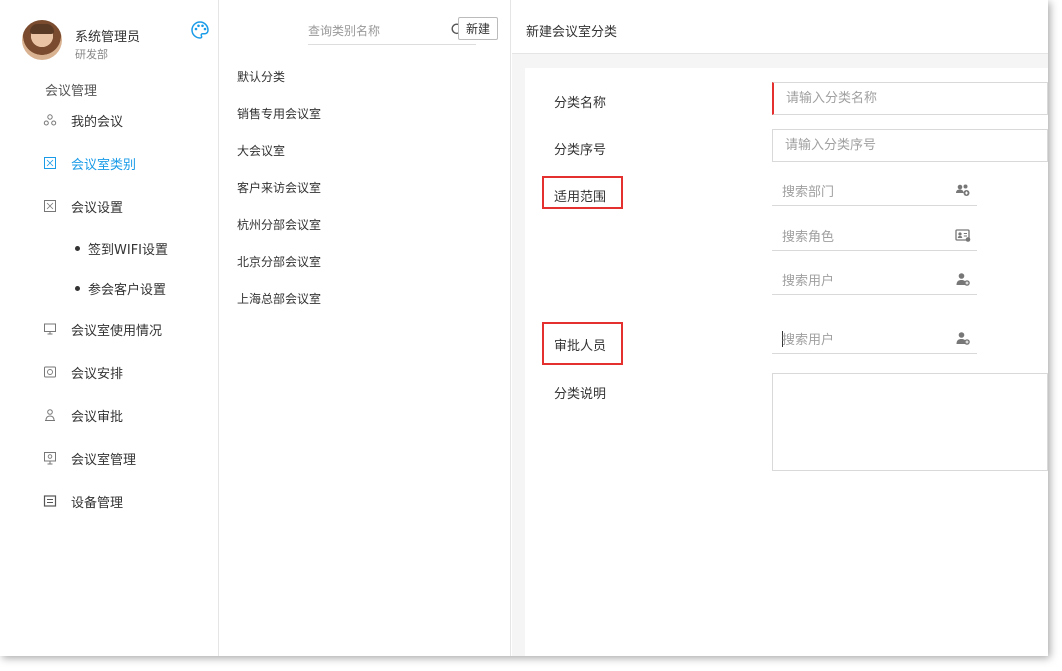 Image resolution: width=1062 pixels, height=671 pixels. I want to click on monitor-icon, so click(50, 329).